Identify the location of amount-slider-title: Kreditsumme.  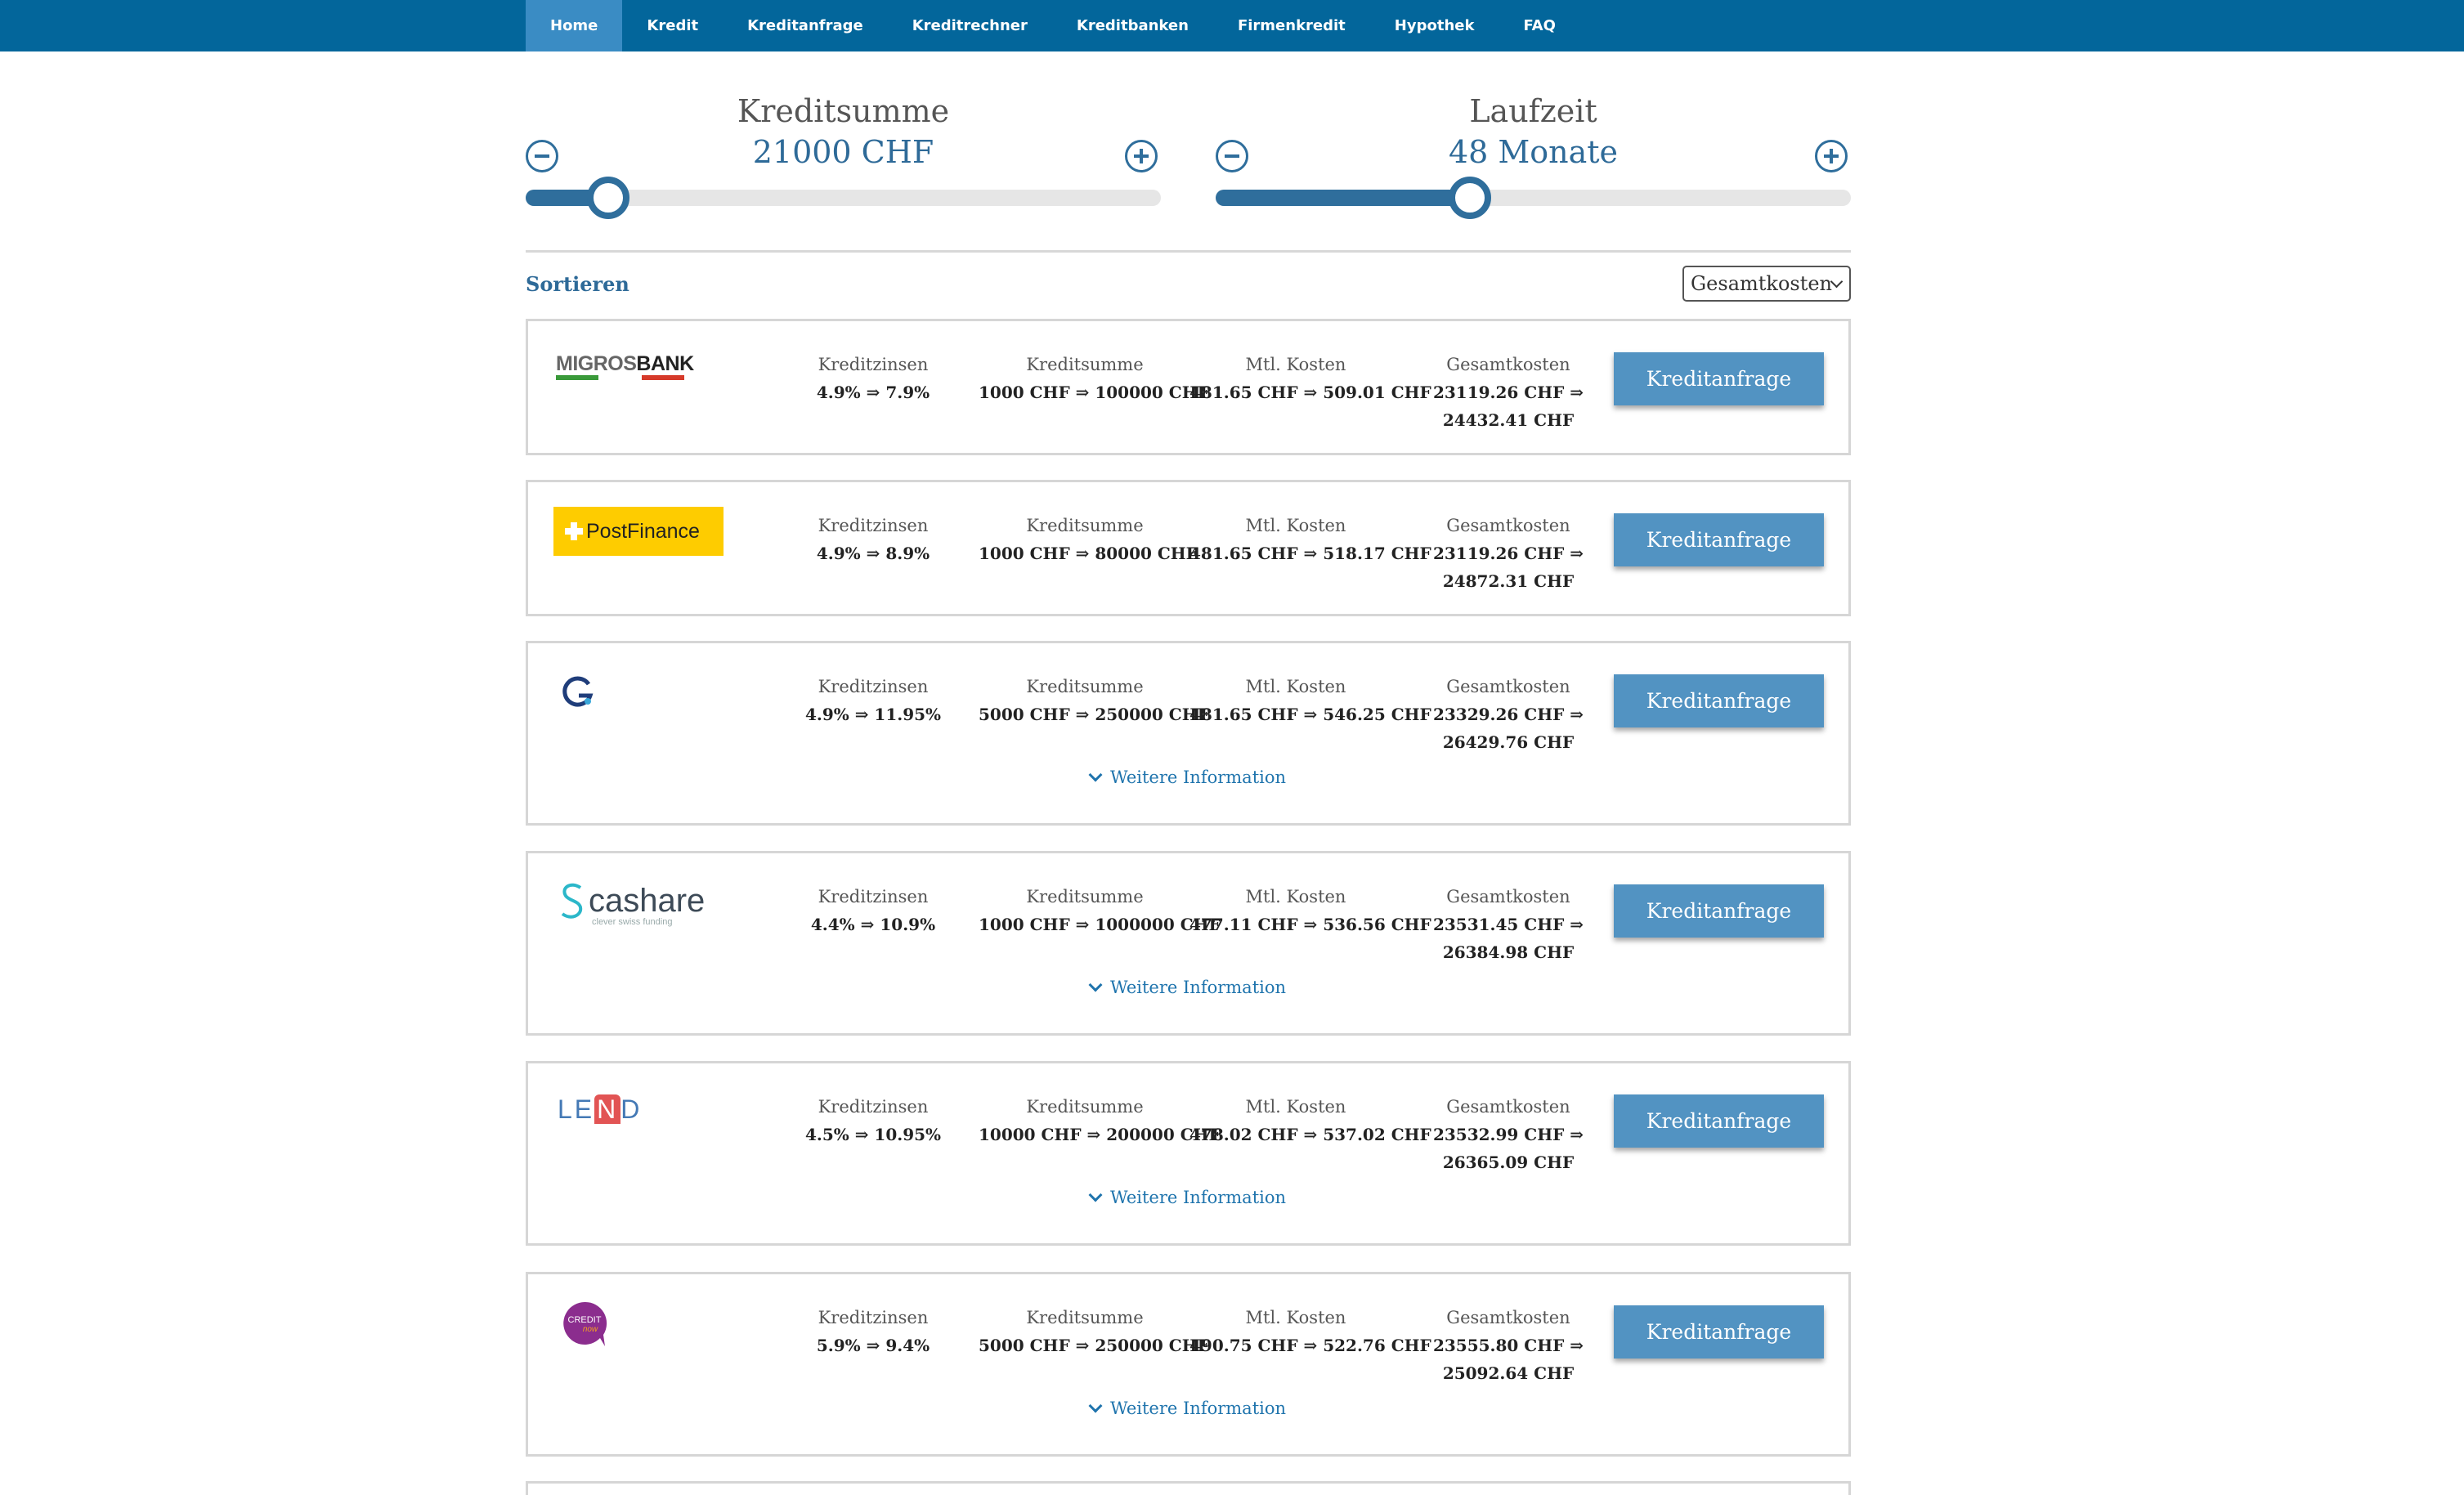
(843, 111).